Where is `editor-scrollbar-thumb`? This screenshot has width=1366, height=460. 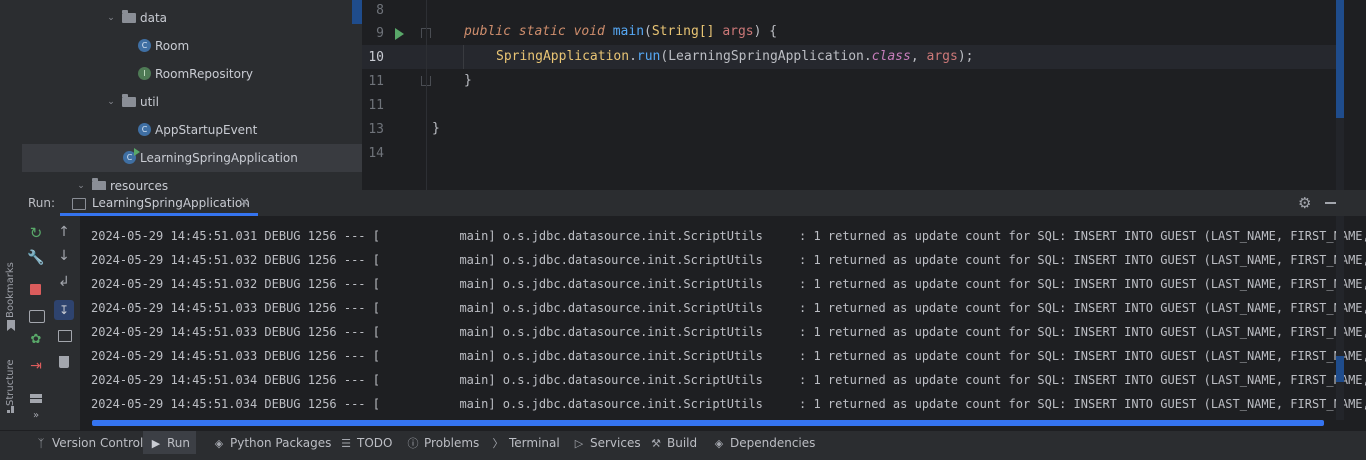 editor-scrollbar-thumb is located at coordinates (1340, 59).